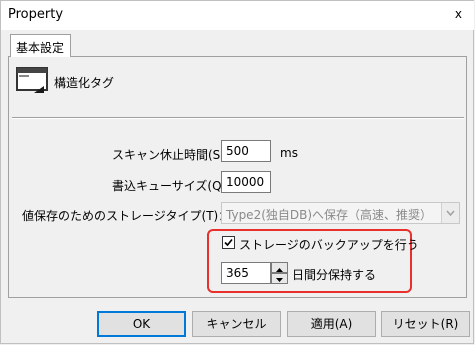 The height and width of the screenshot is (345, 475). What do you see at coordinates (458, 14) in the screenshot?
I see `close-button: x` at bounding box center [458, 14].